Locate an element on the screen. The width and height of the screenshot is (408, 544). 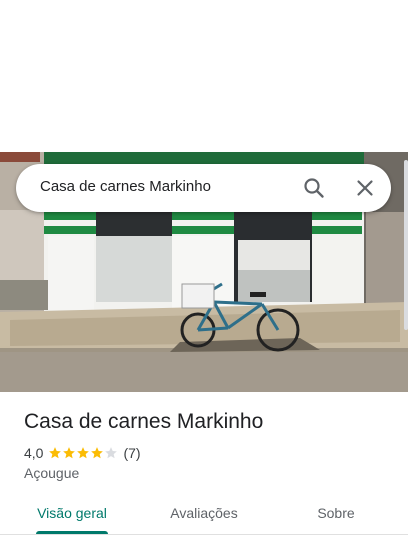
place-category: Açougue is located at coordinates (51, 473).